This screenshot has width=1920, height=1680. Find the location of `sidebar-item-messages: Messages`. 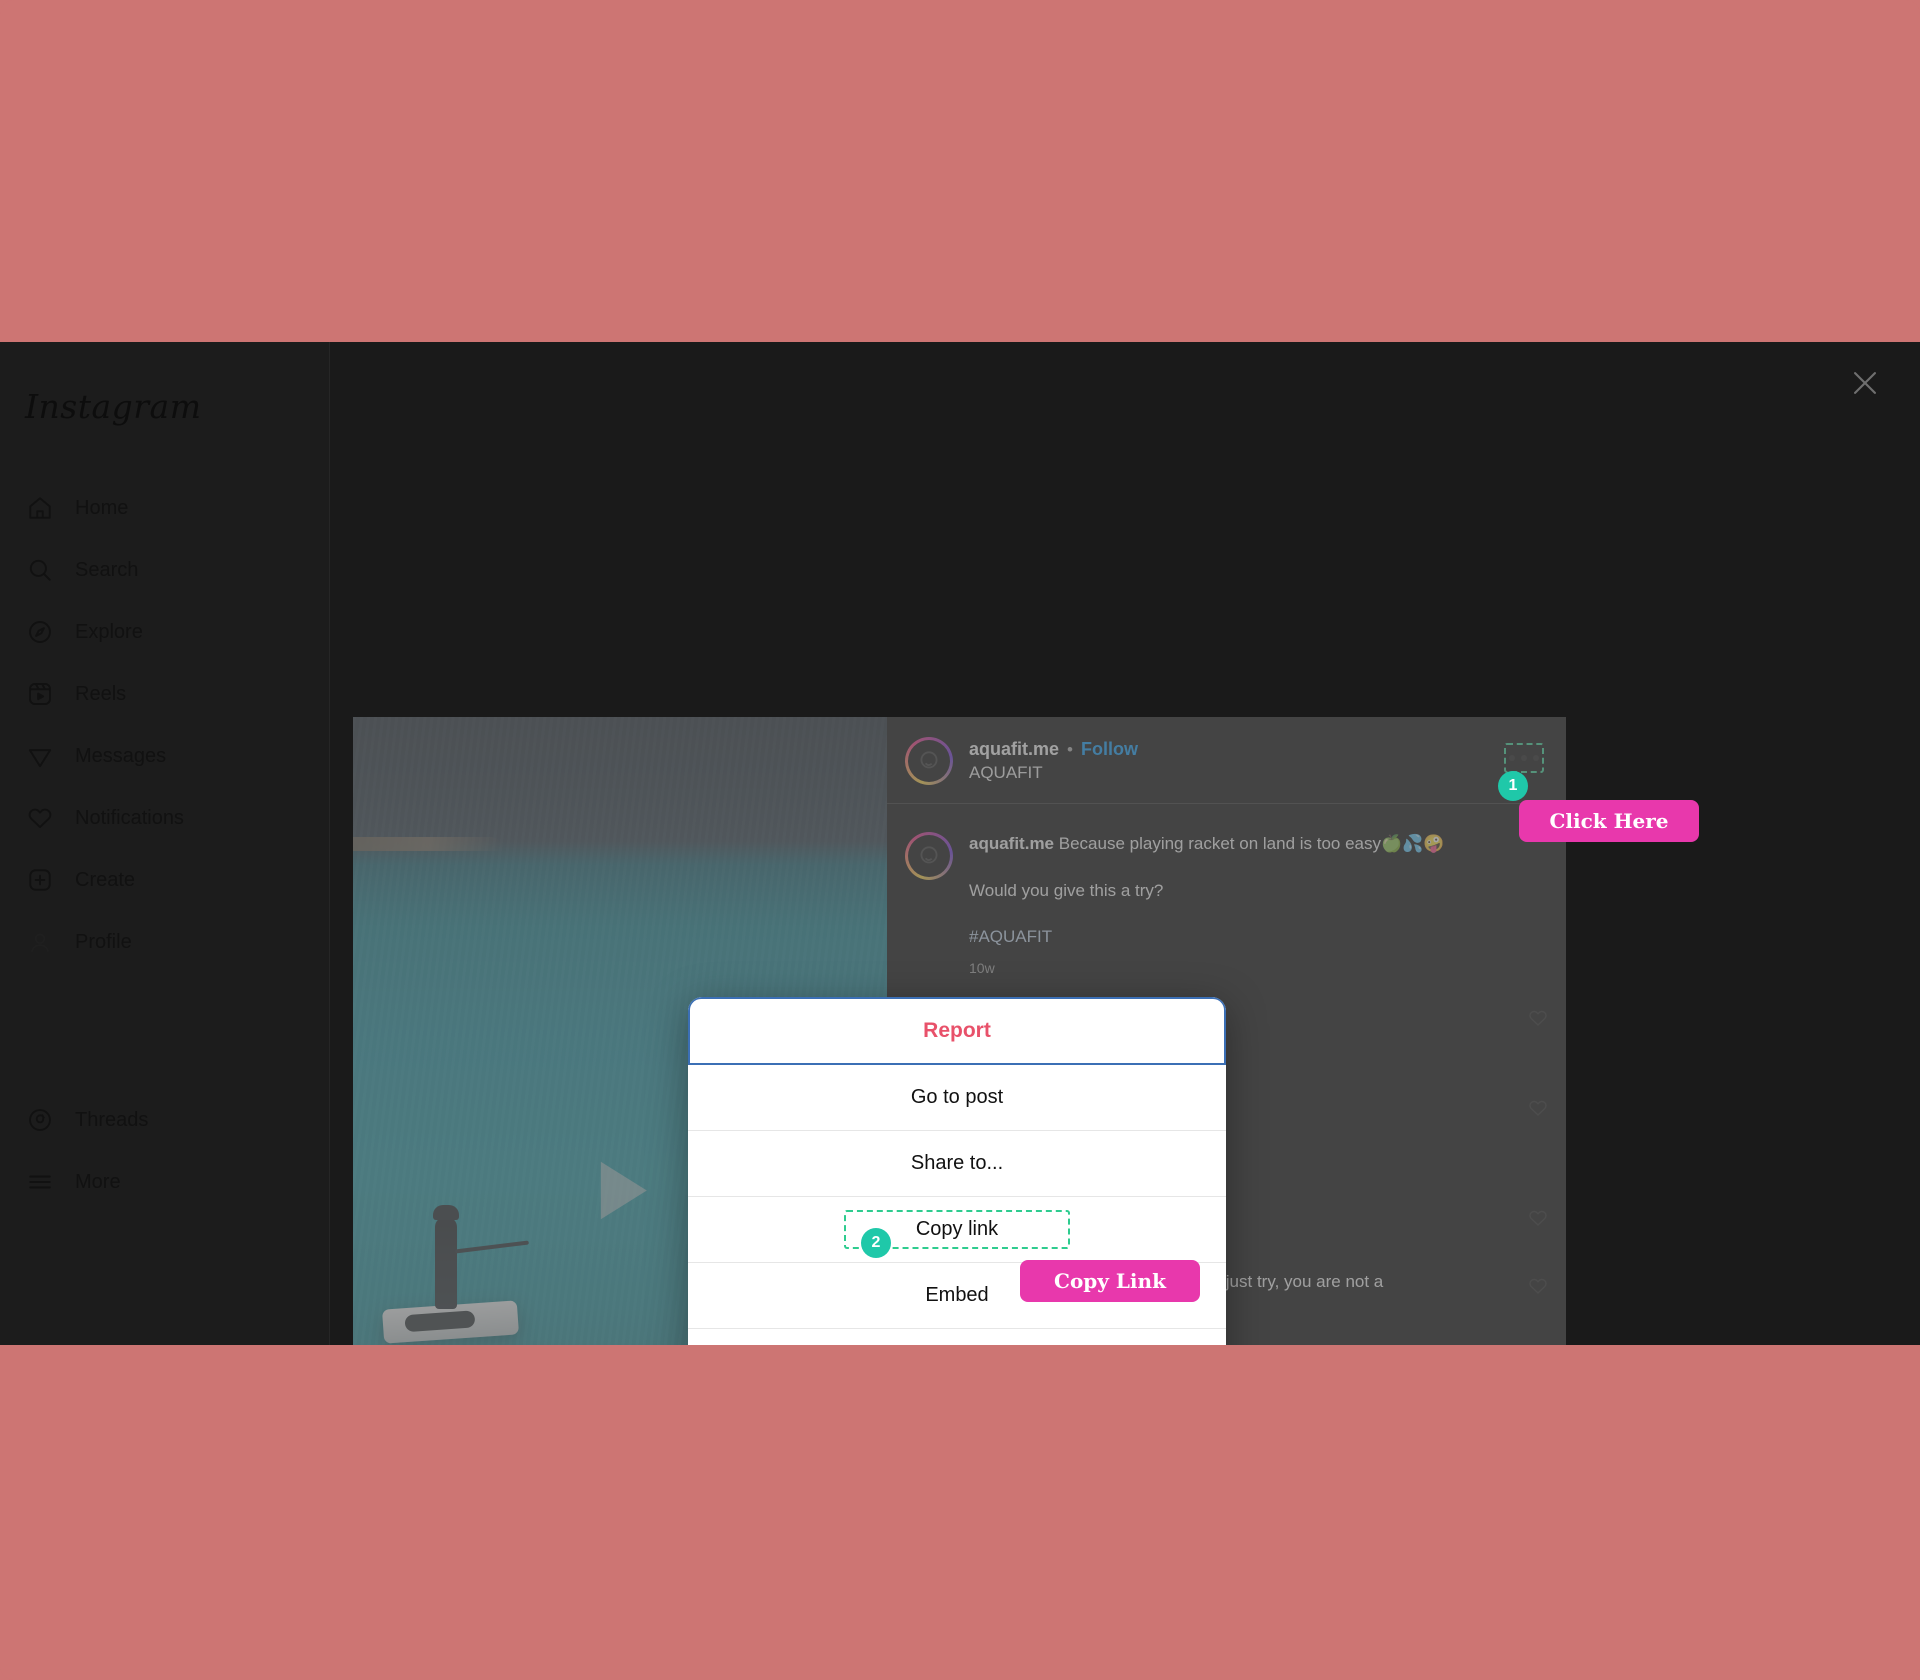

sidebar-item-messages: Messages is located at coordinates (165, 756).